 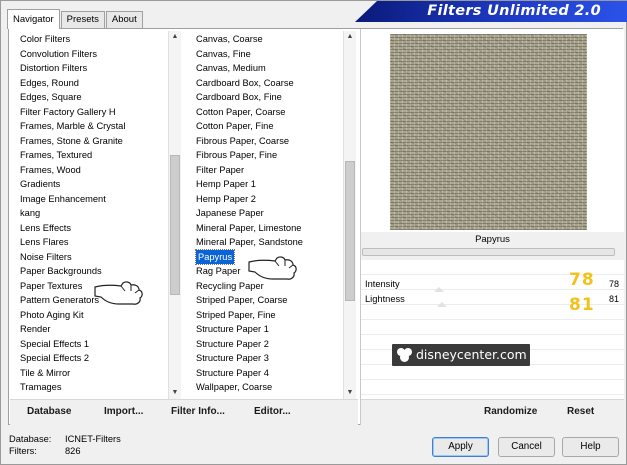 What do you see at coordinates (215, 256) in the screenshot?
I see `selected-filter: Papyrus` at bounding box center [215, 256].